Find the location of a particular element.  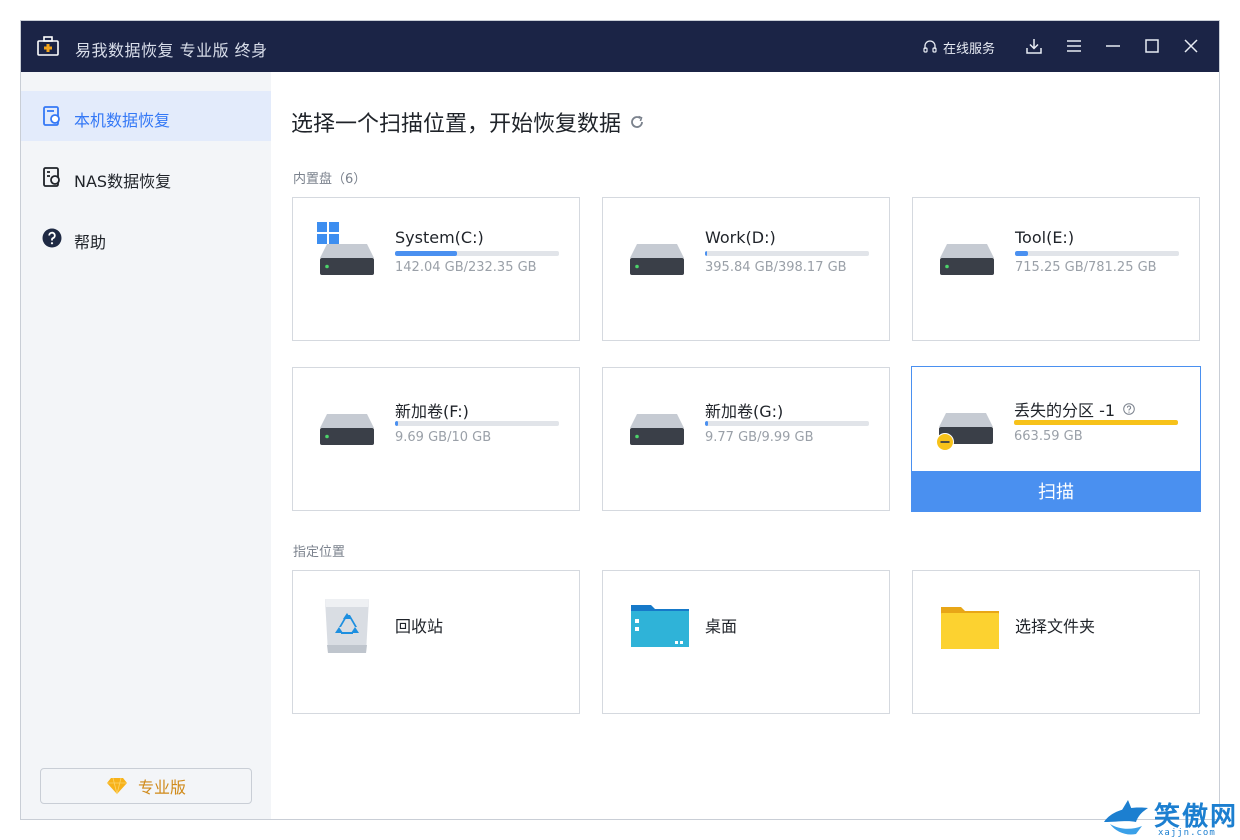

app-briefcase-icon is located at coordinates (48, 46).